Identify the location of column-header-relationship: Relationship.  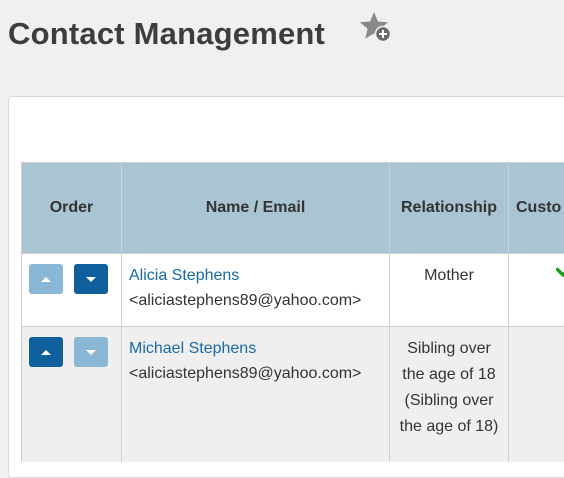
(449, 208).